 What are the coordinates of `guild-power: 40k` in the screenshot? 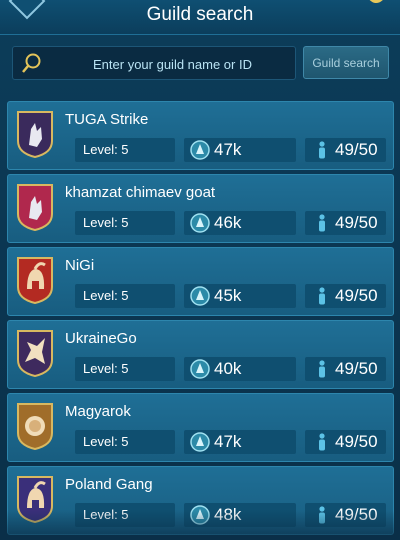 It's located at (228, 368).